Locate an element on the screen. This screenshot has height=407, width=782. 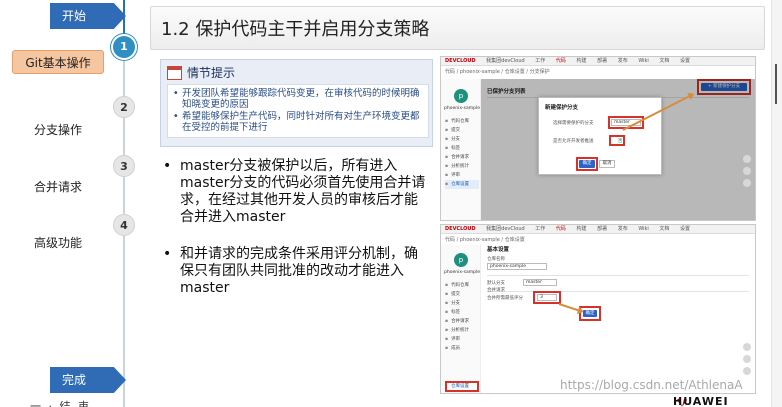
basic-settings-heading: 基本设置 is located at coordinates (498, 250).